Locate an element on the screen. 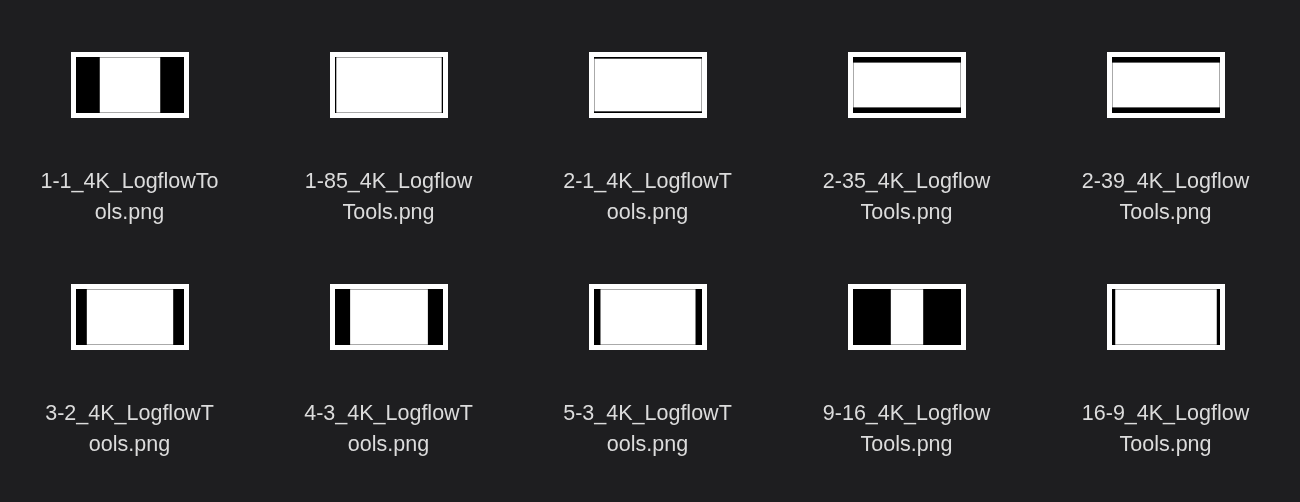  file-name: 9-16_4K_Logflow Tools.png is located at coordinates (906, 429).